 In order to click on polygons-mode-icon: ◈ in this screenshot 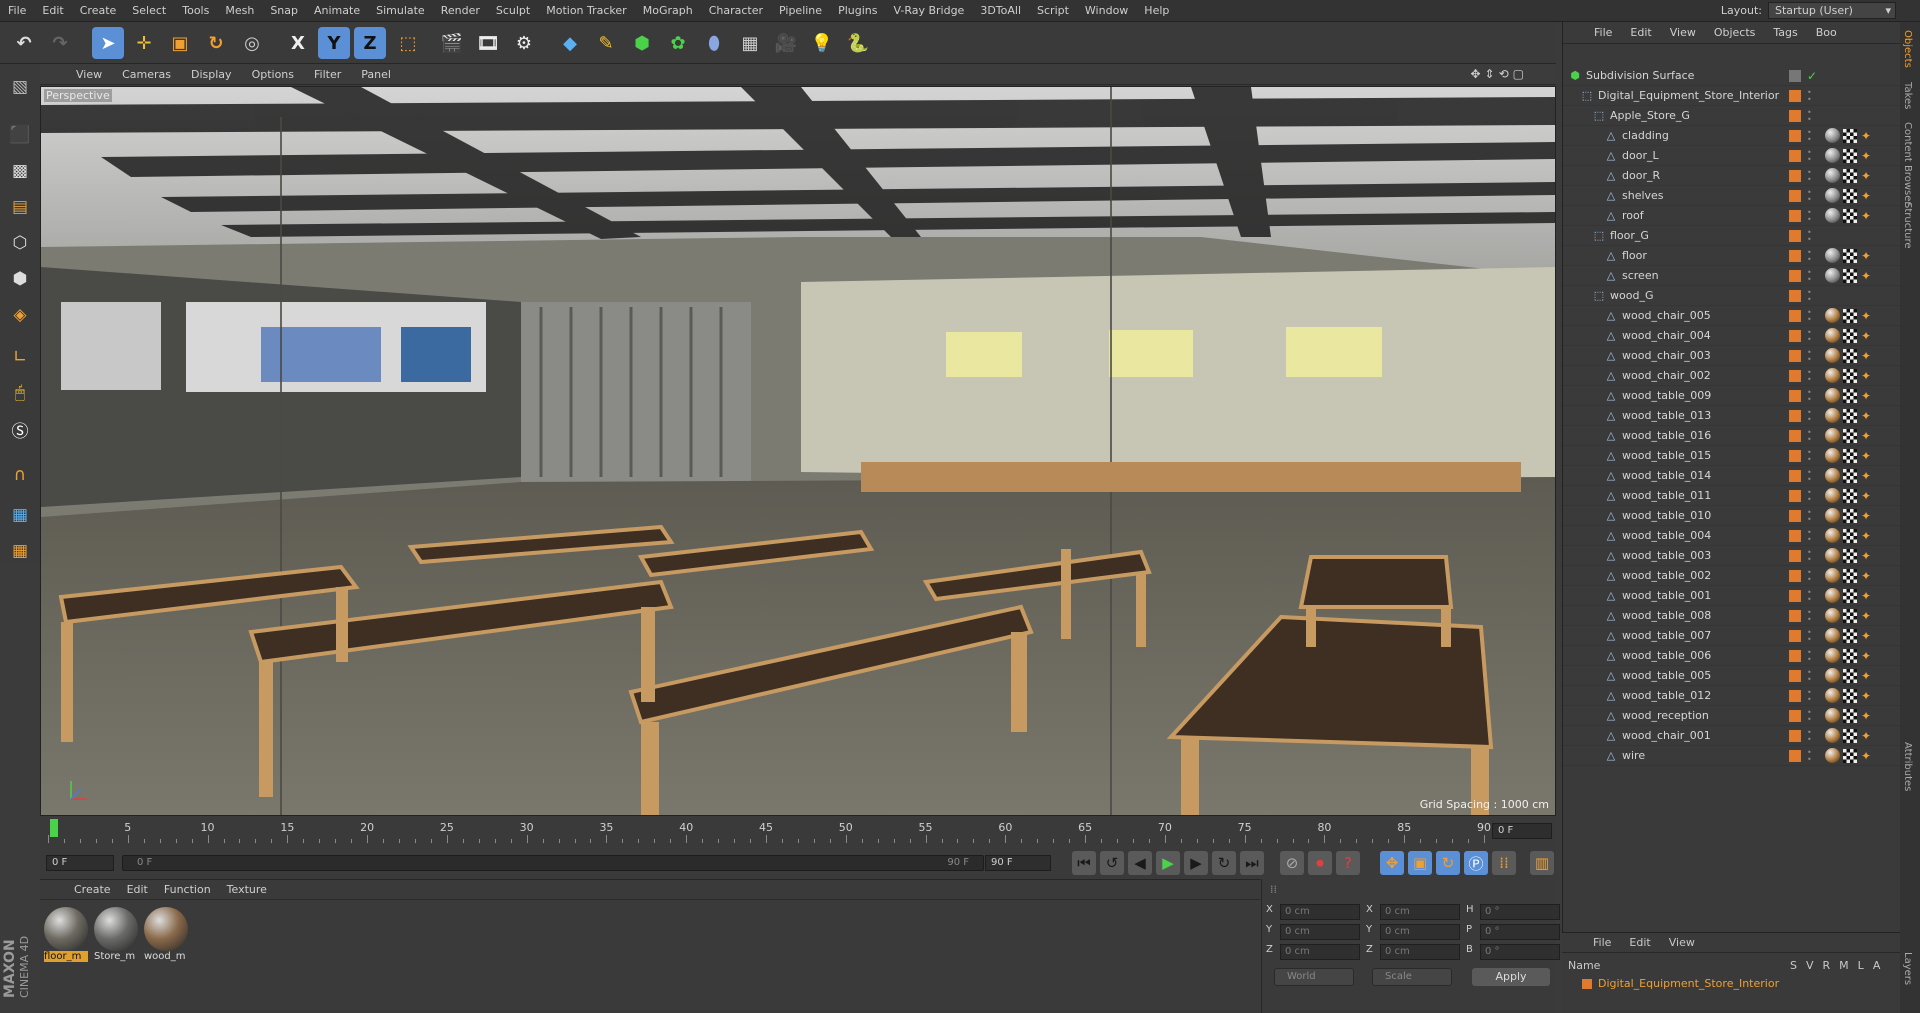, I will do `click(20, 315)`.